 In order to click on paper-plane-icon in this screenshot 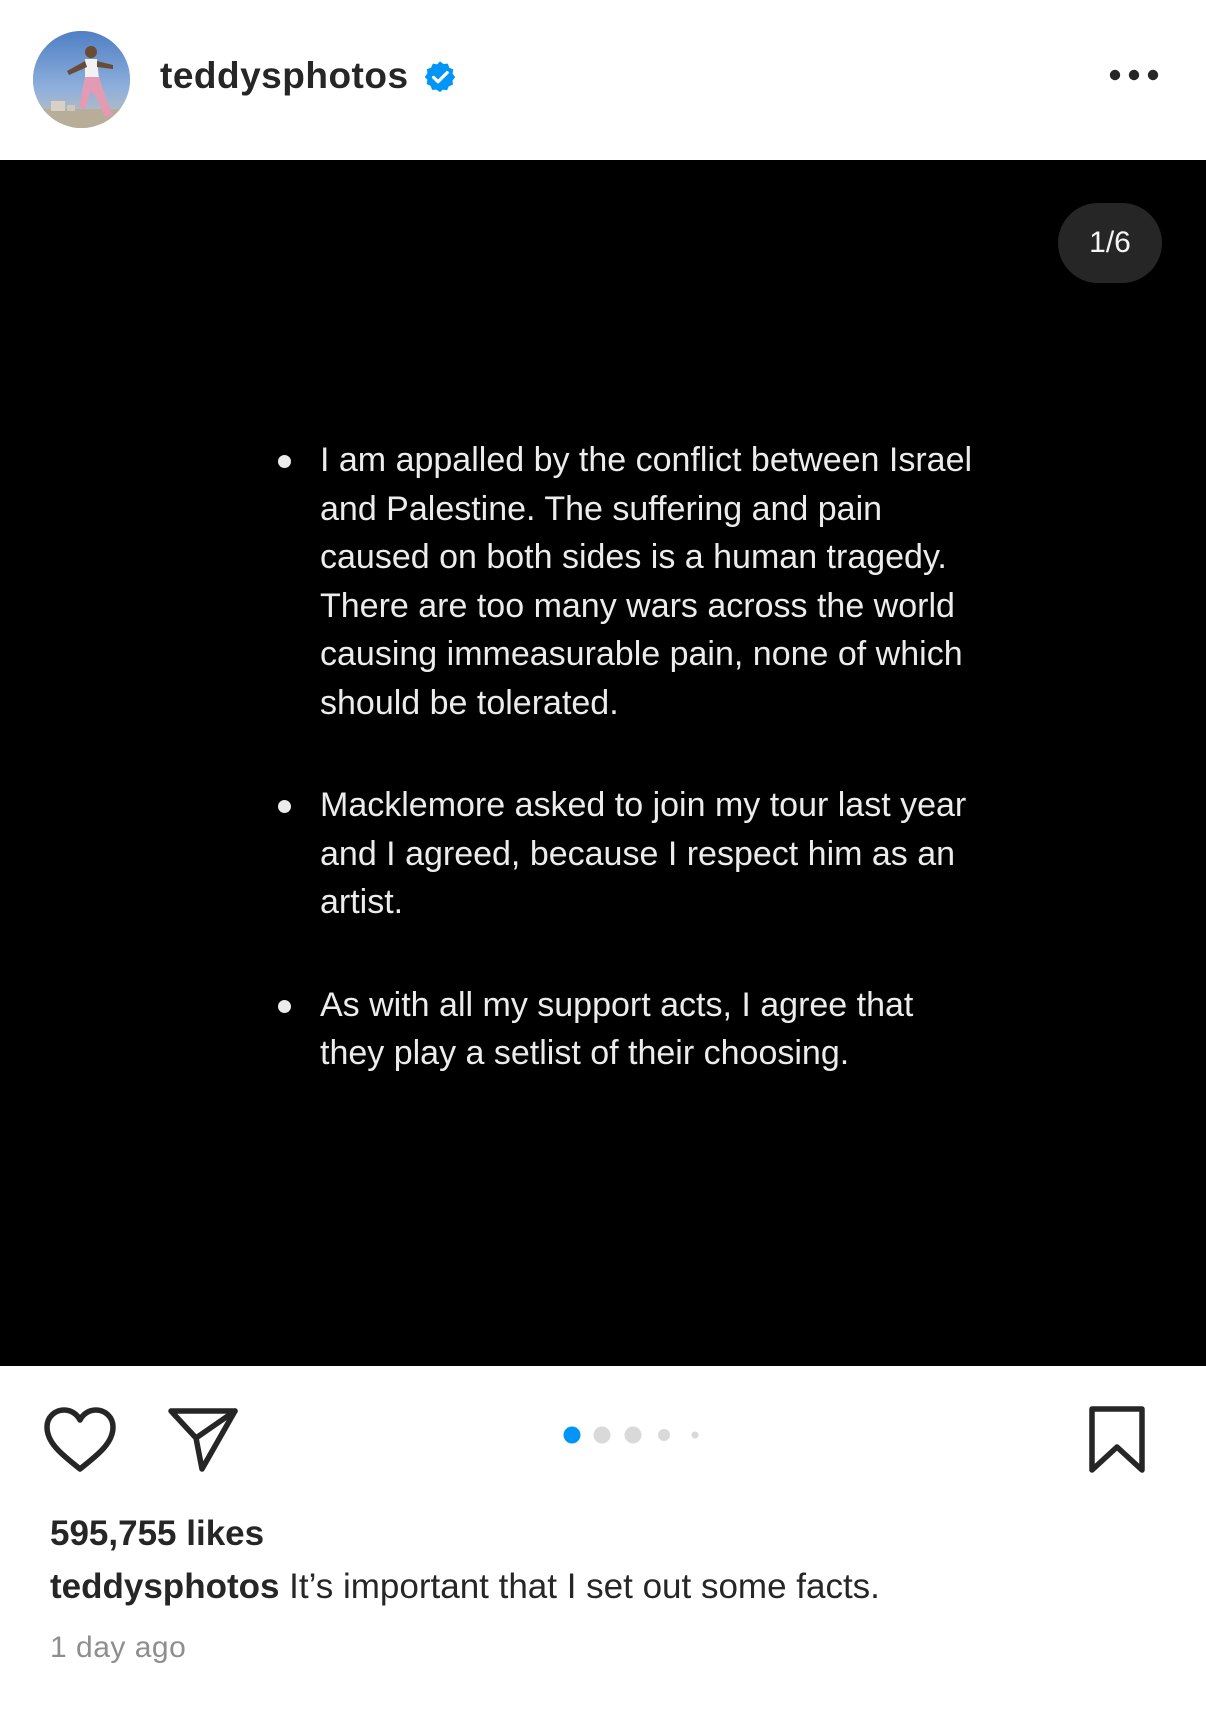, I will do `click(203, 1440)`.